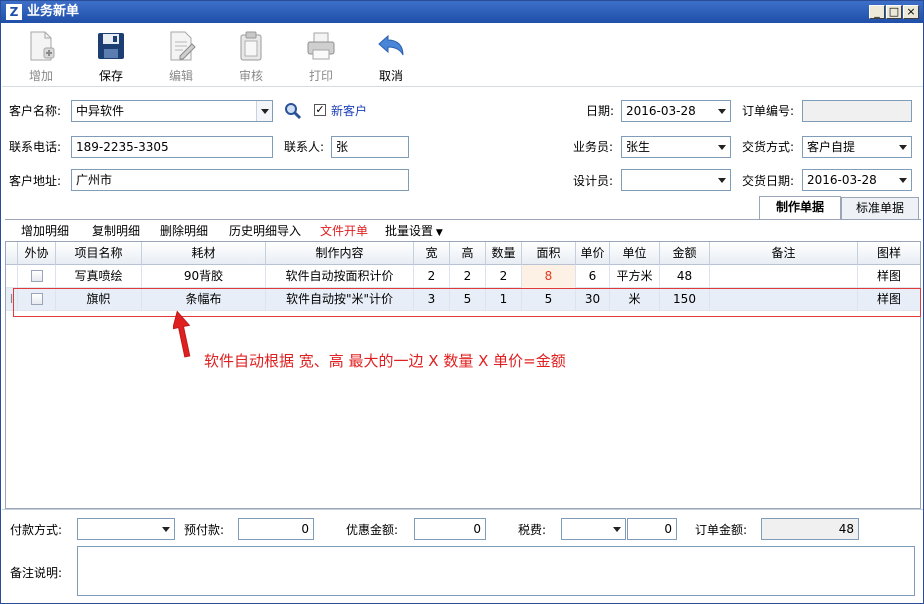 The width and height of the screenshot is (924, 604). I want to click on col-width: 宽, so click(432, 253).